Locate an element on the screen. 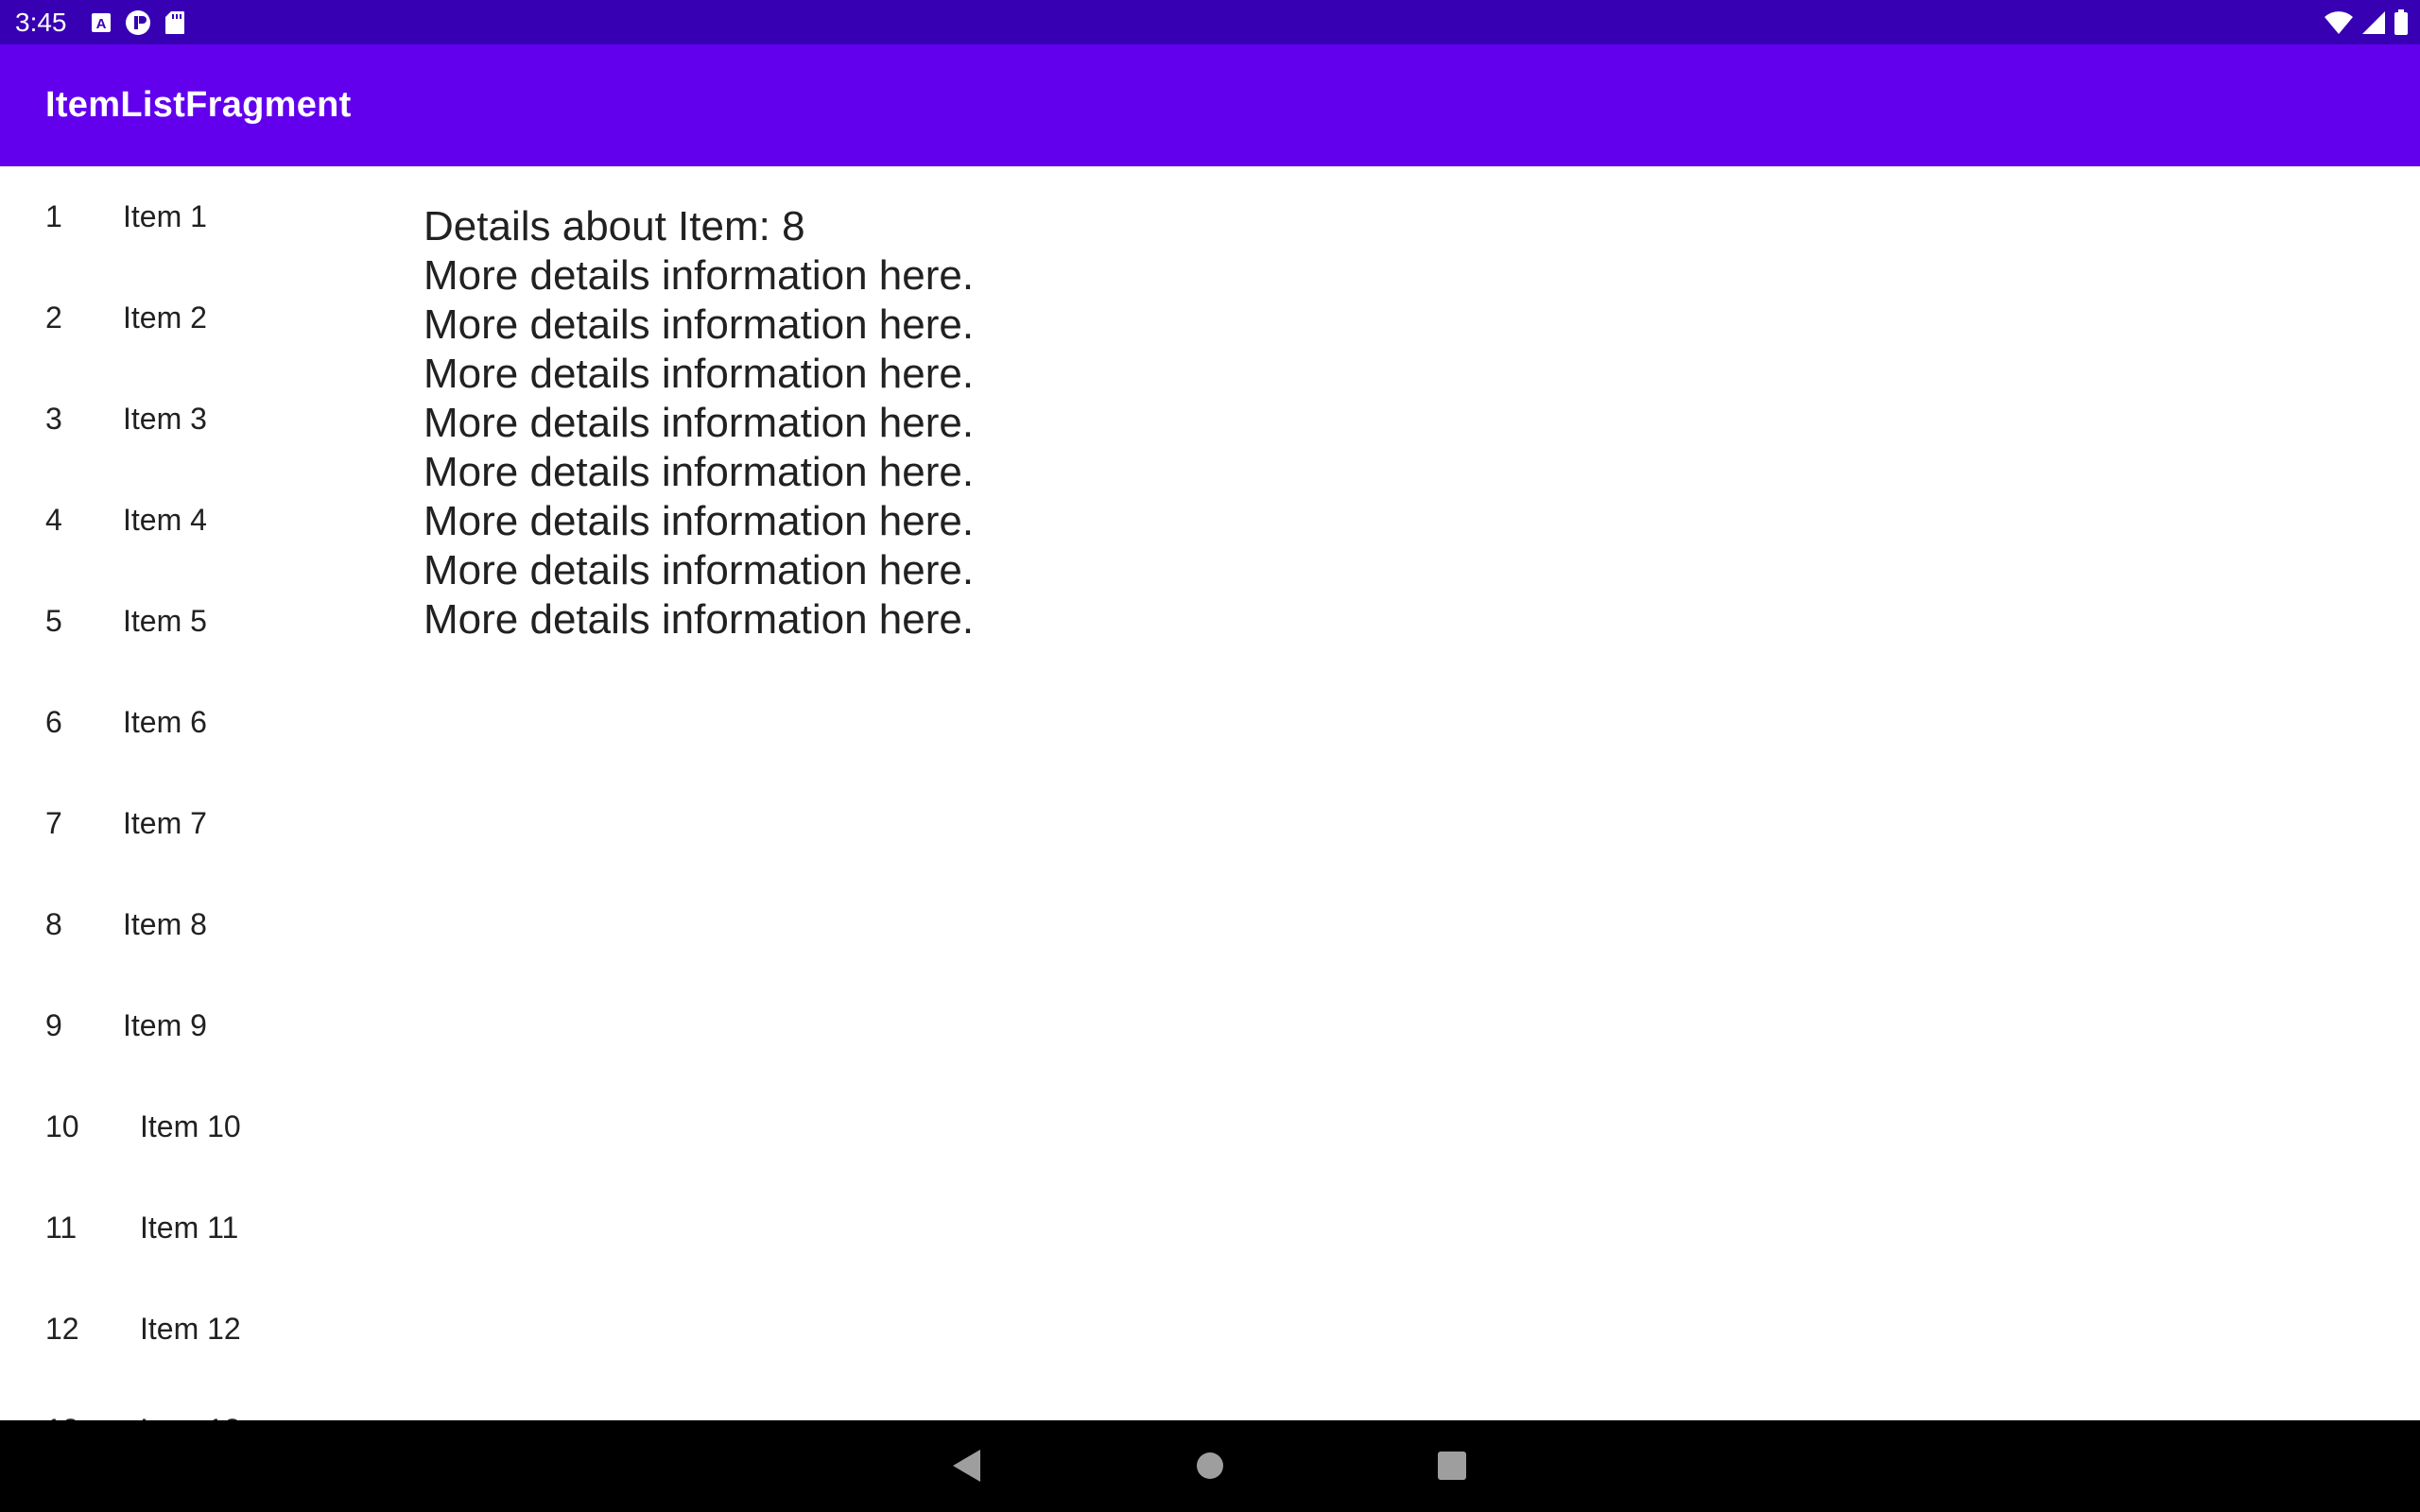 This screenshot has width=2420, height=1512. item-number: 3 is located at coordinates (53, 419).